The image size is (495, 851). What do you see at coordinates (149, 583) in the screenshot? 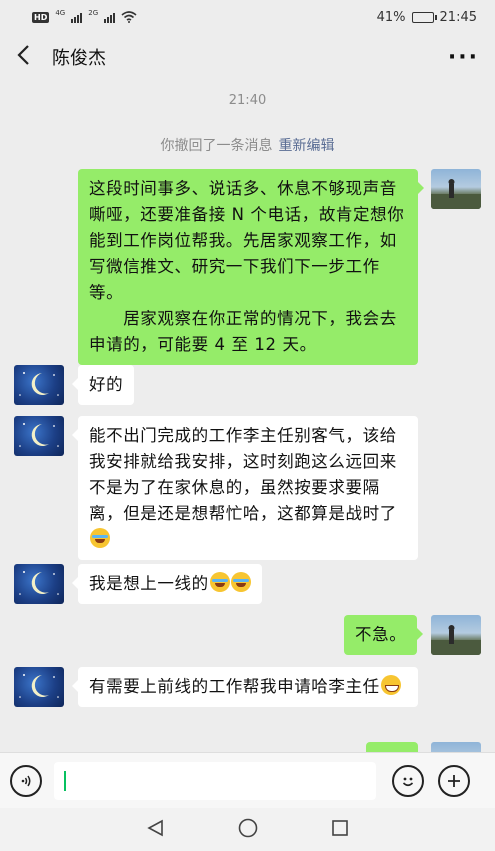
I see `message-text: 我是想上一线的` at bounding box center [149, 583].